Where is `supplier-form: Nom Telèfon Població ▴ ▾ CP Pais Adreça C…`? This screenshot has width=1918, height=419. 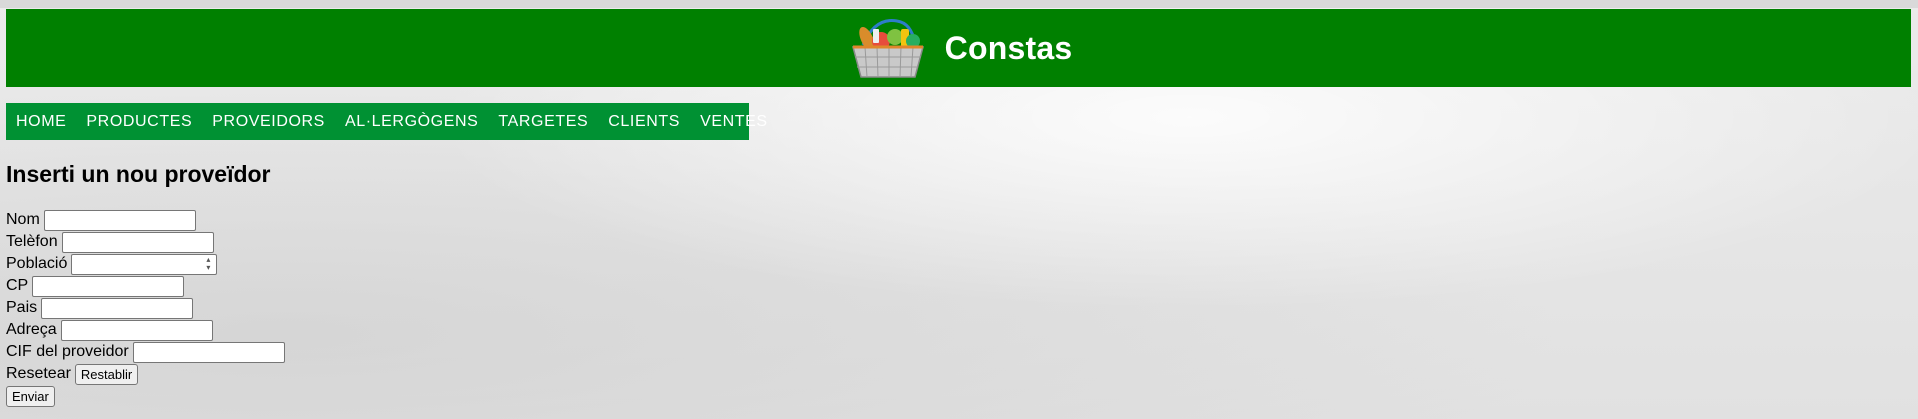
supplier-form: Nom Telèfon Població ▴ ▾ CP Pais Adreça C… is located at coordinates (145, 308).